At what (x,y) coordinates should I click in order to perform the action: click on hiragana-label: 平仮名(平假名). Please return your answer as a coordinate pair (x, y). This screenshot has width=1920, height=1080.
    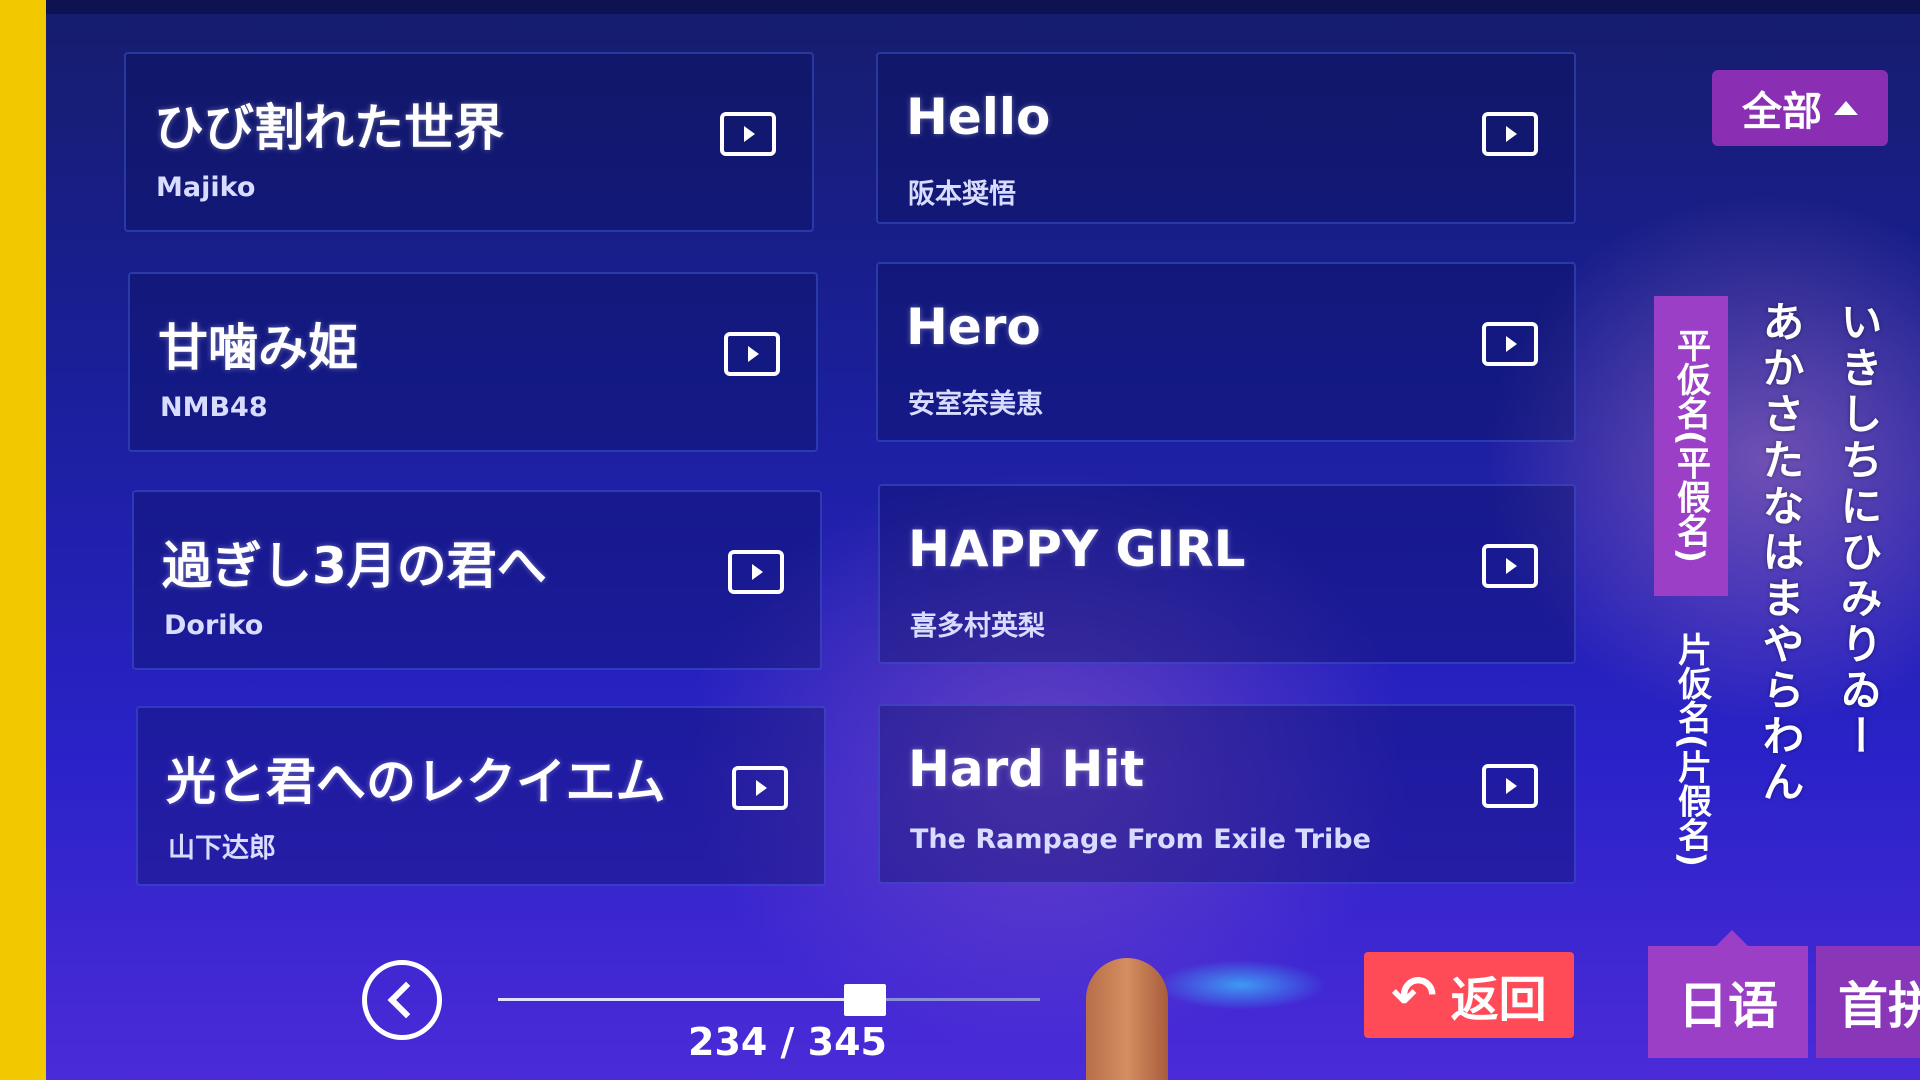
    Looking at the image, I should click on (1690, 446).